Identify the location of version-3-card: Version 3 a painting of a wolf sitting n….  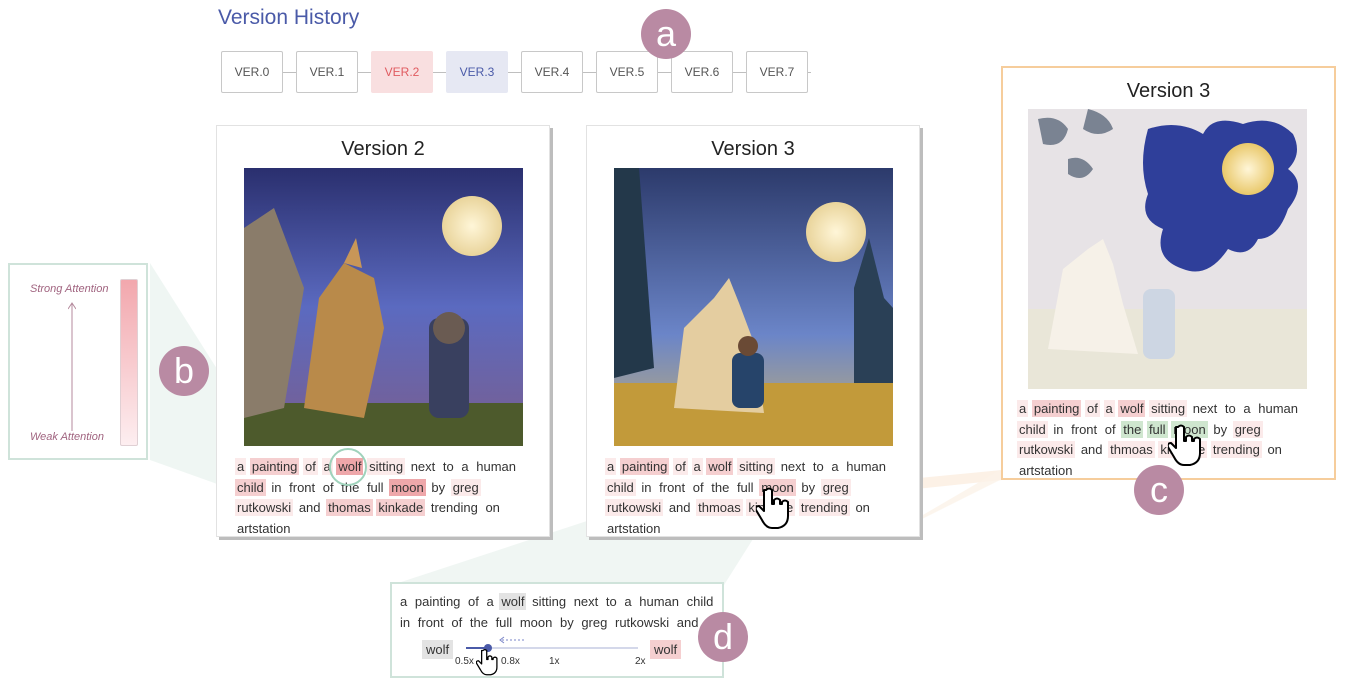
(753, 331).